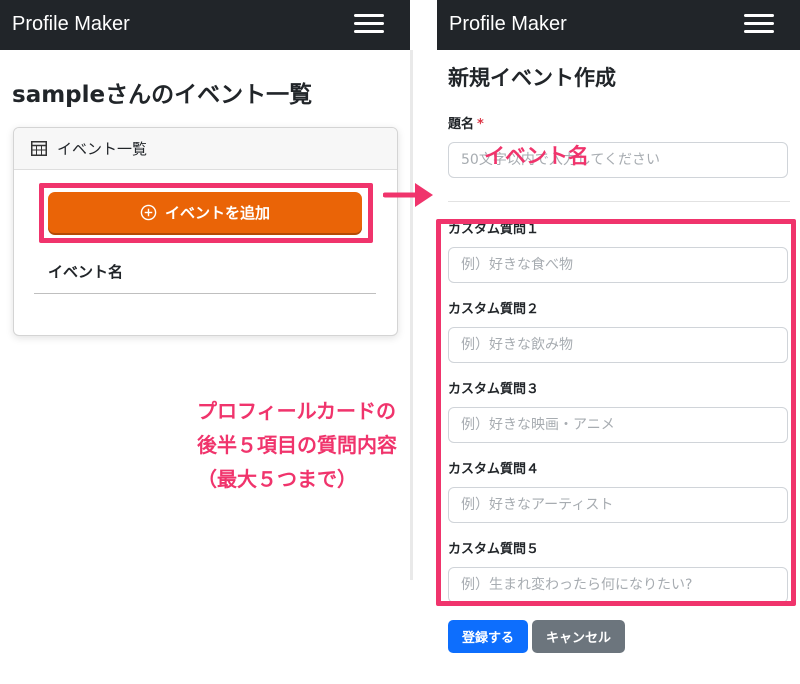 The height and width of the screenshot is (684, 800). Describe the element at coordinates (205, 149) in the screenshot. I see `card-header: イベント一覧` at that location.